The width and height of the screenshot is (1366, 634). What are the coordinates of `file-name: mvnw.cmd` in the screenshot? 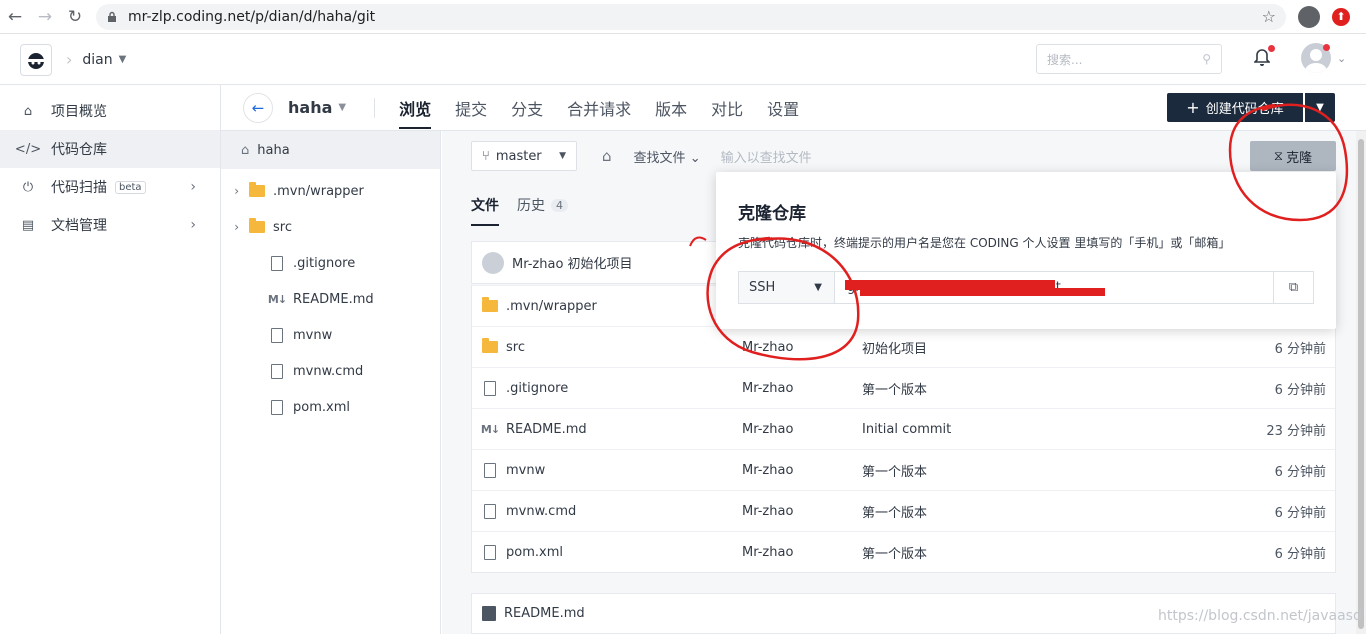 It's located at (624, 511).